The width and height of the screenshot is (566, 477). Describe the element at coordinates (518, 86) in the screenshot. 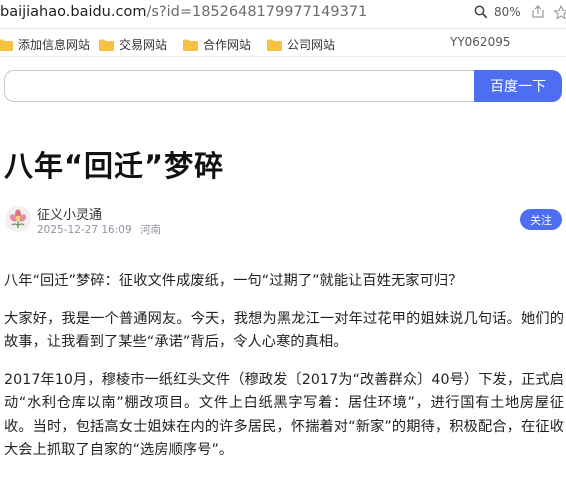

I see `search-button: 百度一下` at that location.